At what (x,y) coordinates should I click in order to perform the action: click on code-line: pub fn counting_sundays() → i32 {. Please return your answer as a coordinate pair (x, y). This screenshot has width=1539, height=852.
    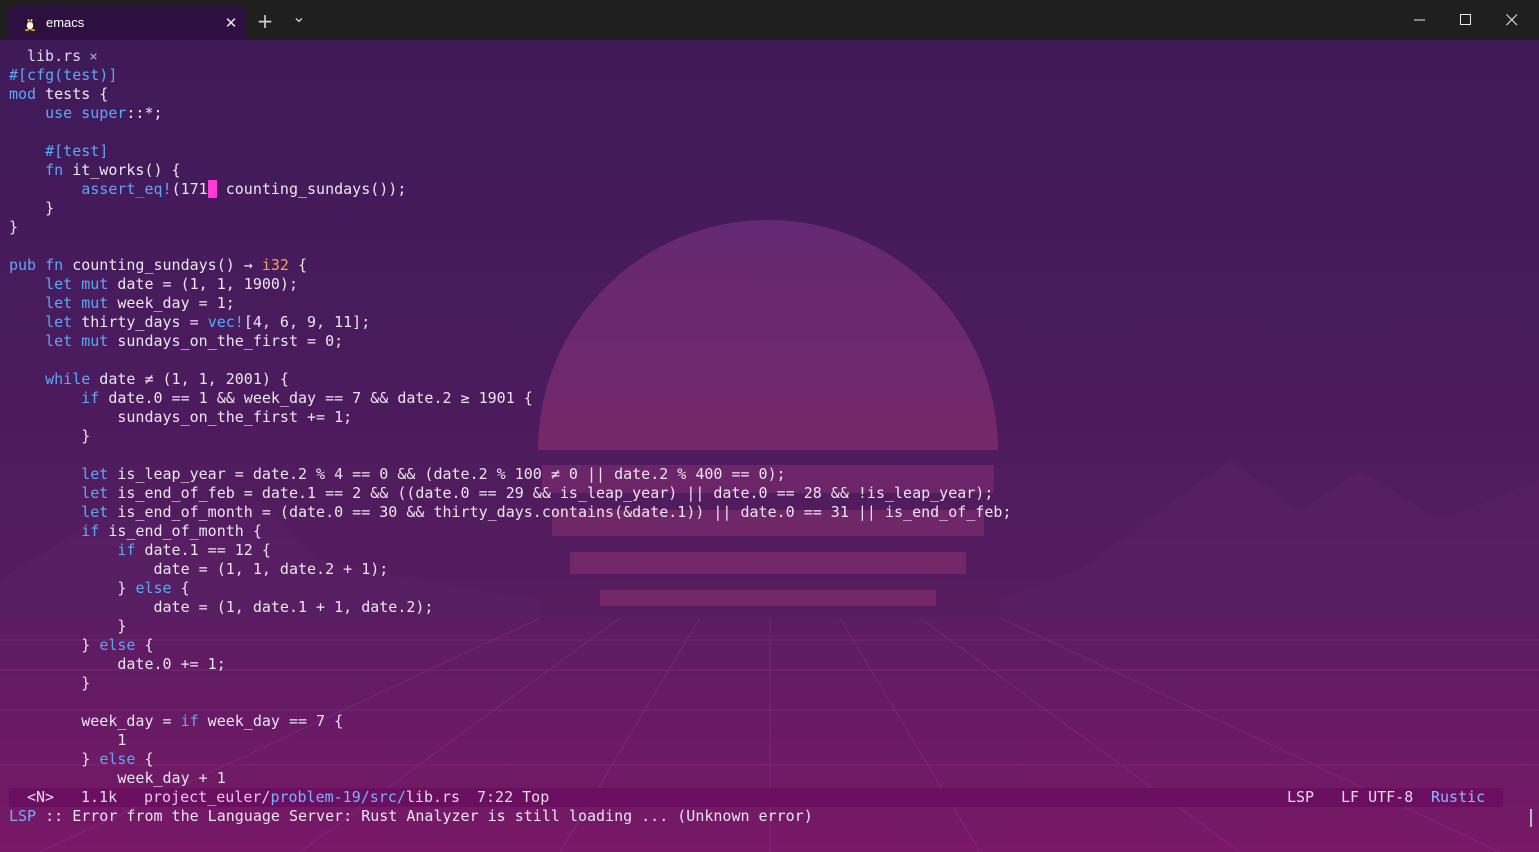
    Looking at the image, I should click on (510, 265).